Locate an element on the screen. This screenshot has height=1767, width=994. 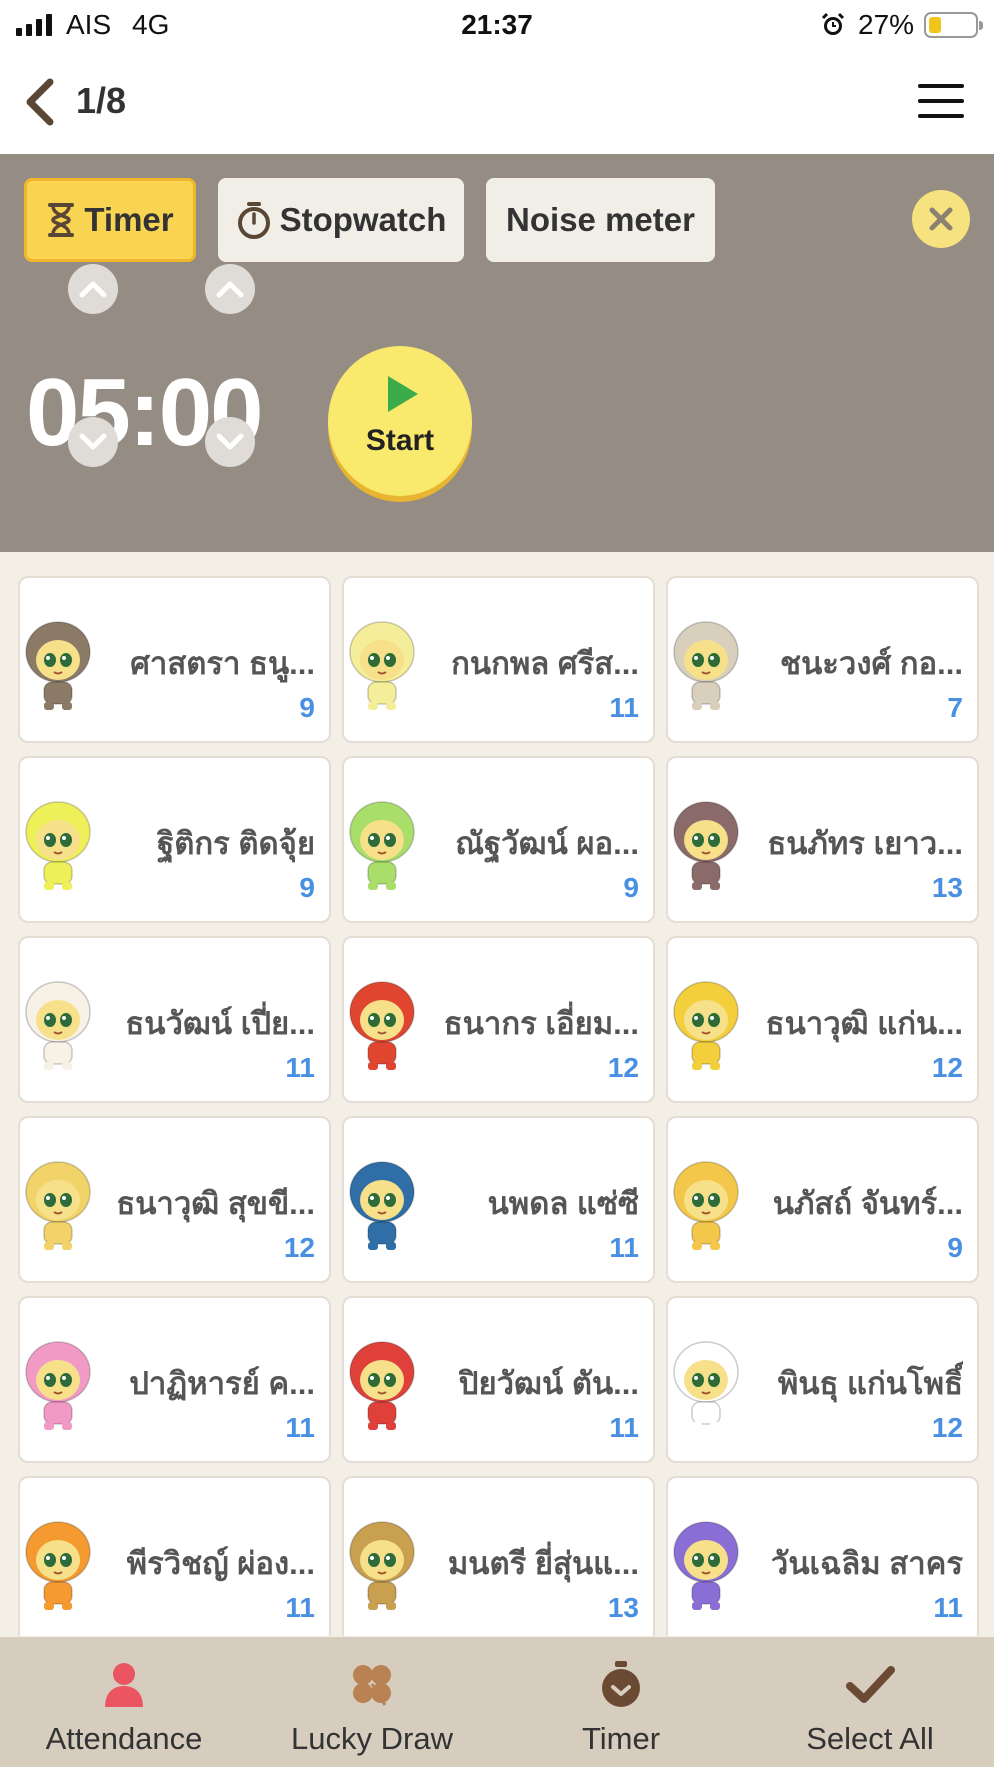
battery-icon is located at coordinates (953, 25).